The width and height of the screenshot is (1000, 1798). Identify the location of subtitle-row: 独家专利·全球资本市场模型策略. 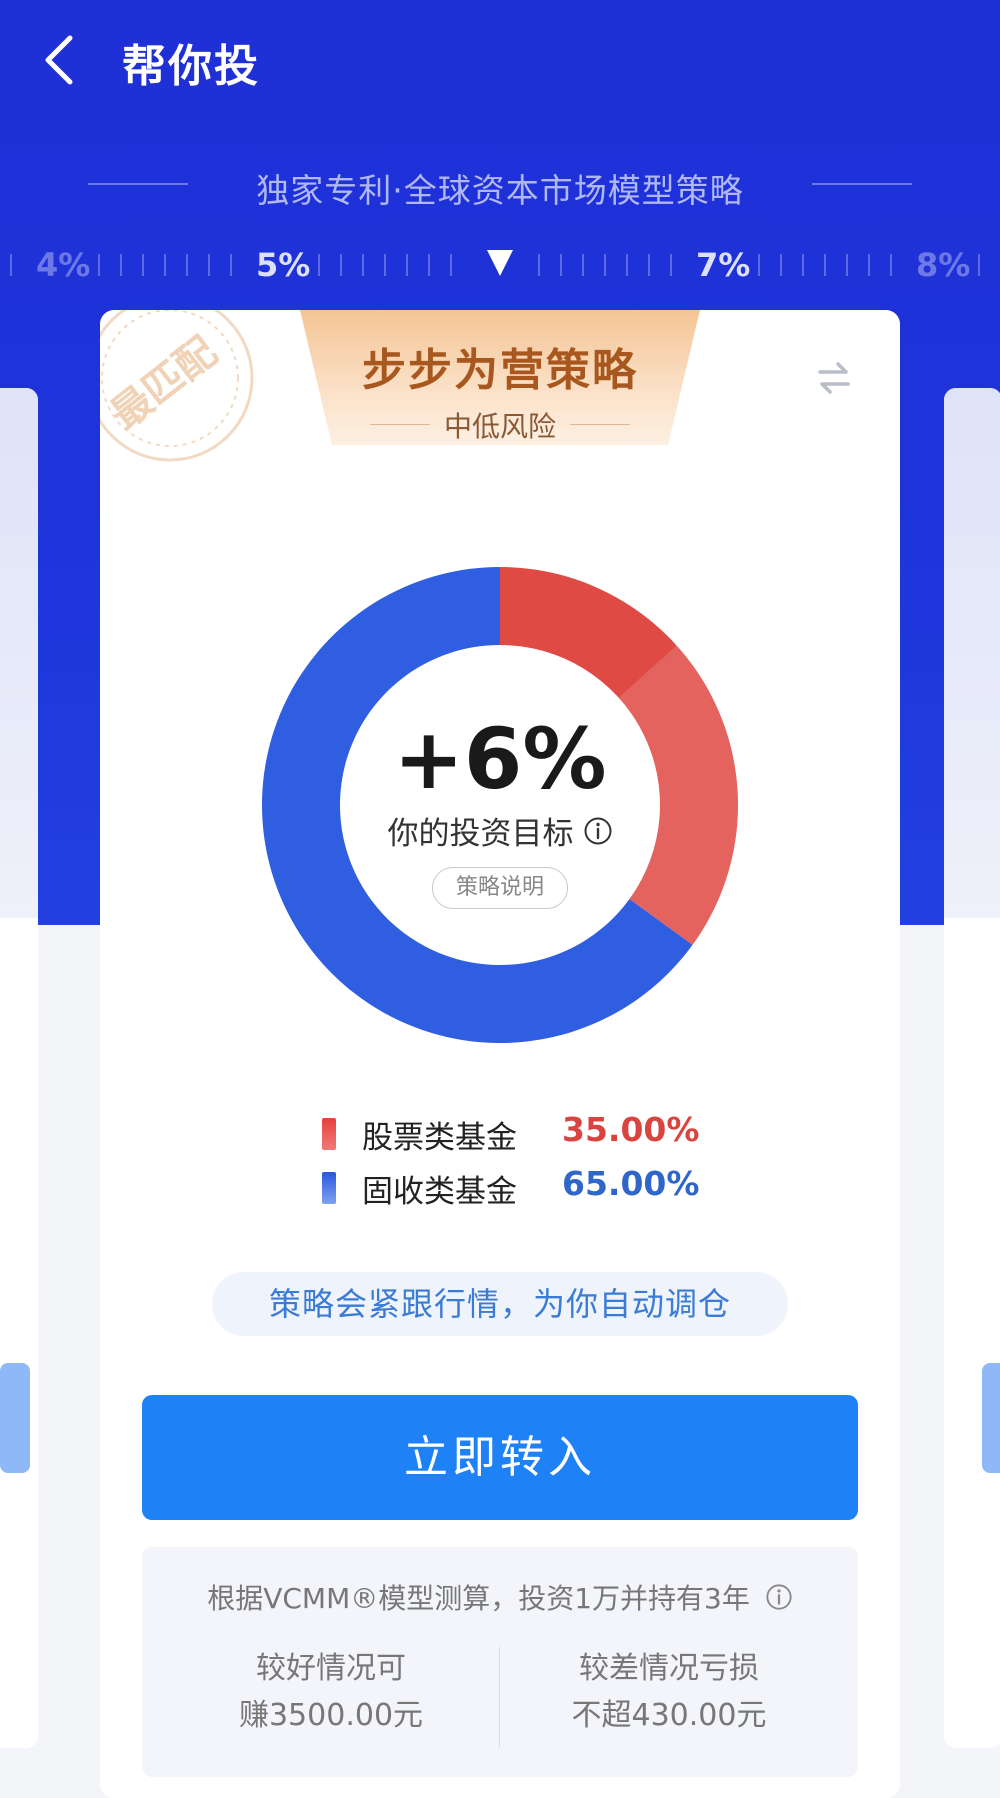
(500, 185).